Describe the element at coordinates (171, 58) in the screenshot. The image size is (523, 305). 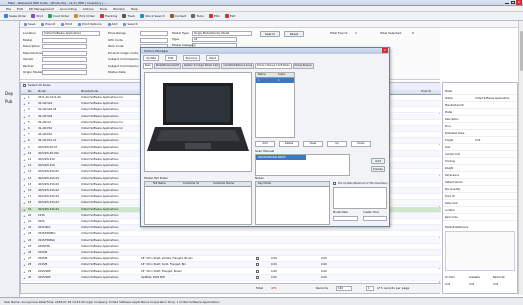
I see `dialog-edit-button: Edit` at that location.